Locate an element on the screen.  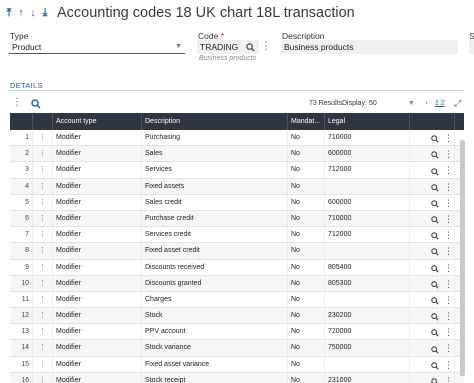
expand-icon: ⤢ is located at coordinates (457, 103).